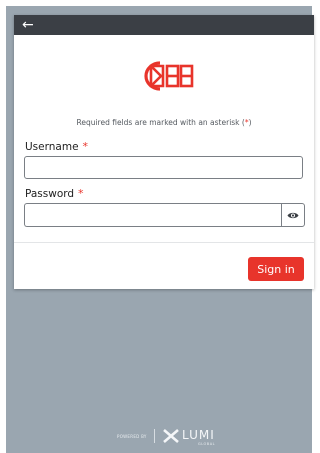  Describe the element at coordinates (28, 25) in the screenshot. I see `back-arrow-icon: ←` at that location.